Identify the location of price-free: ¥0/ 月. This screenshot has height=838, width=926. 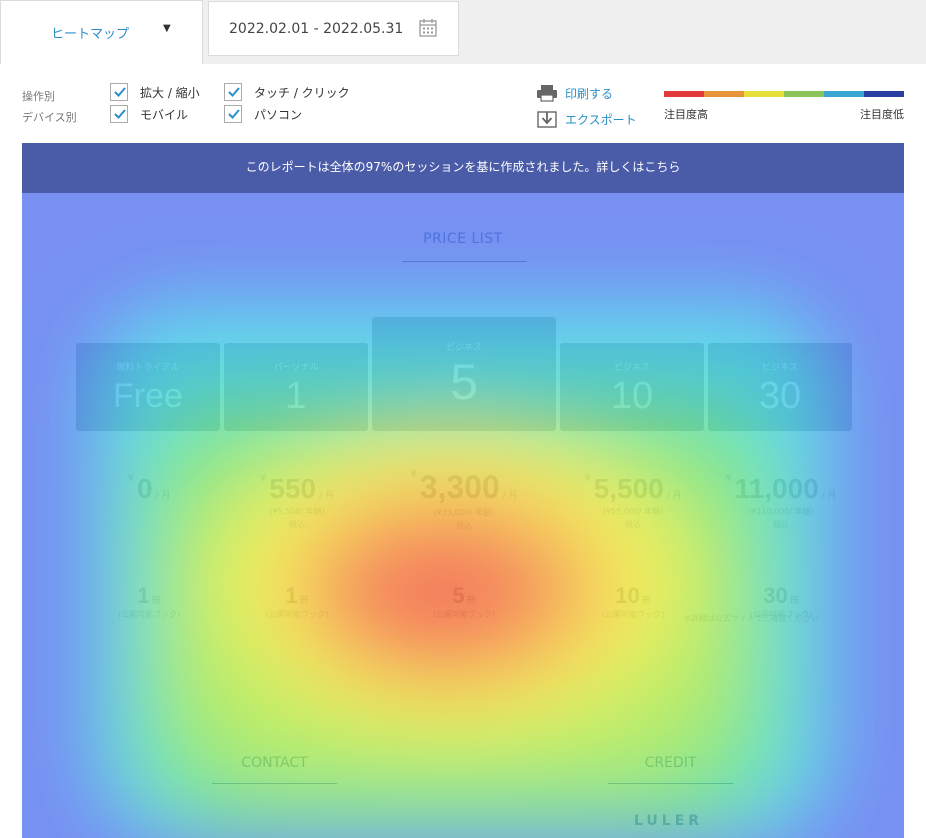
(149, 489).